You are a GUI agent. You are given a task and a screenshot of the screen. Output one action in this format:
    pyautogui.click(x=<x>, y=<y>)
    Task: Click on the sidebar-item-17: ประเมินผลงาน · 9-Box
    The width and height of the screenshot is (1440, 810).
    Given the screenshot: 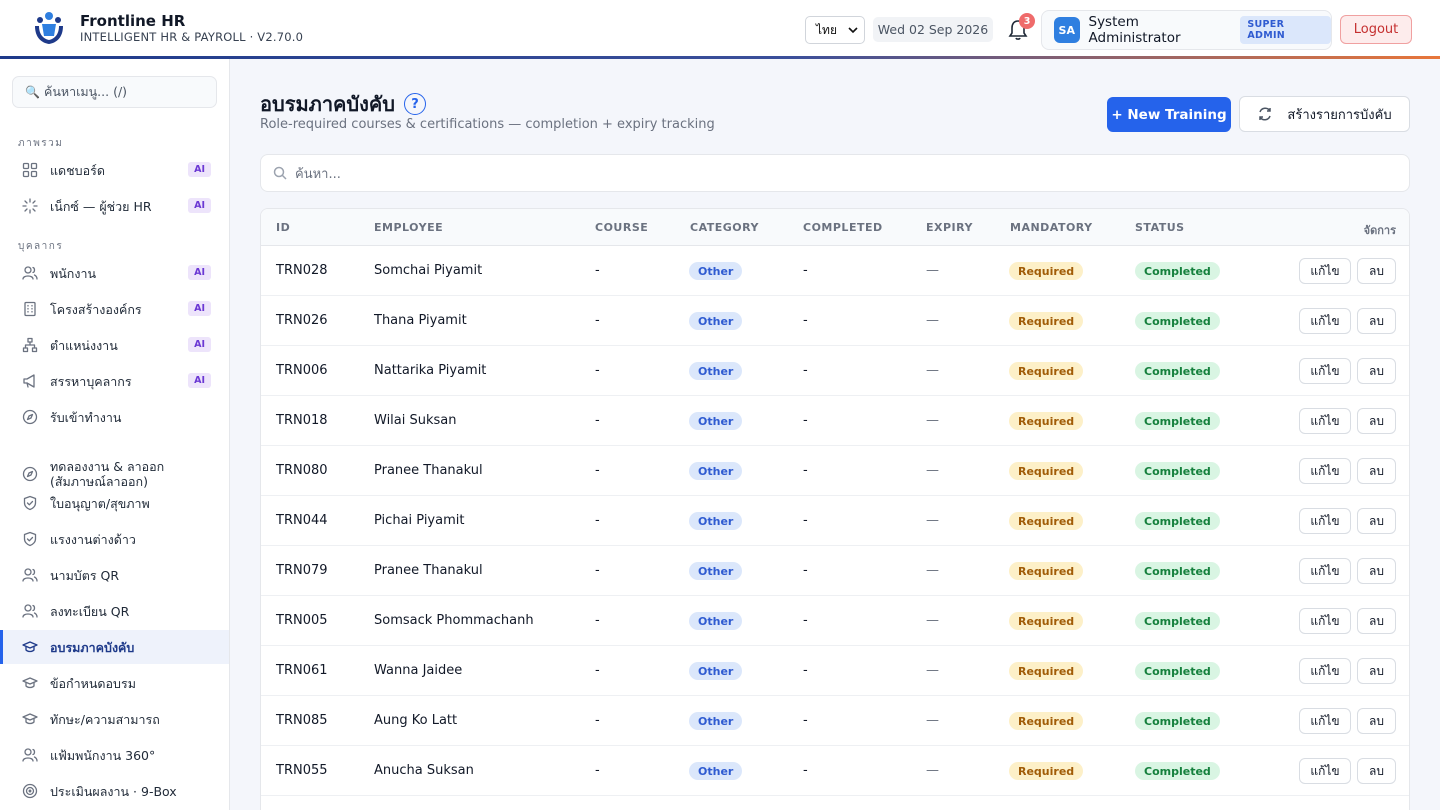 What is the action you would take?
    pyautogui.click(x=114, y=791)
    